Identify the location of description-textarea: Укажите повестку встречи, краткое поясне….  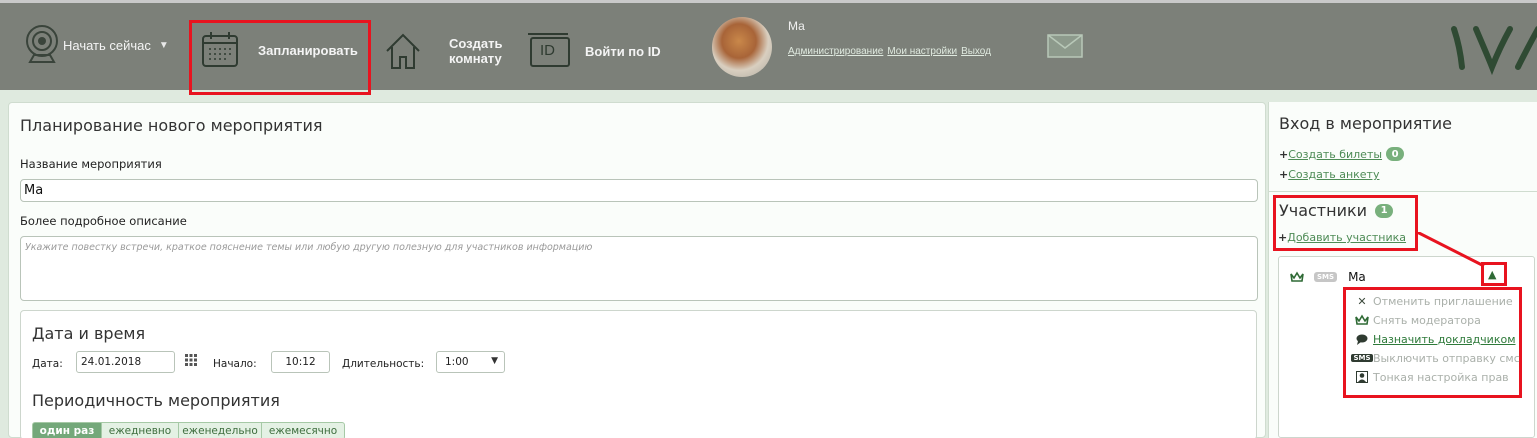
(639, 268).